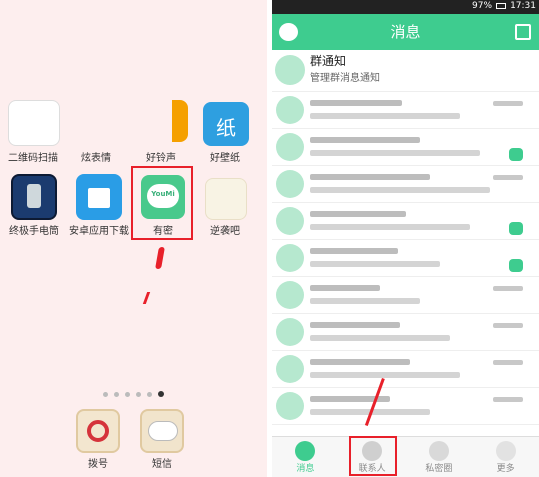 The image size is (539, 477). What do you see at coordinates (33, 159) in the screenshot?
I see `app-label-qr: 二维码扫描` at bounding box center [33, 159].